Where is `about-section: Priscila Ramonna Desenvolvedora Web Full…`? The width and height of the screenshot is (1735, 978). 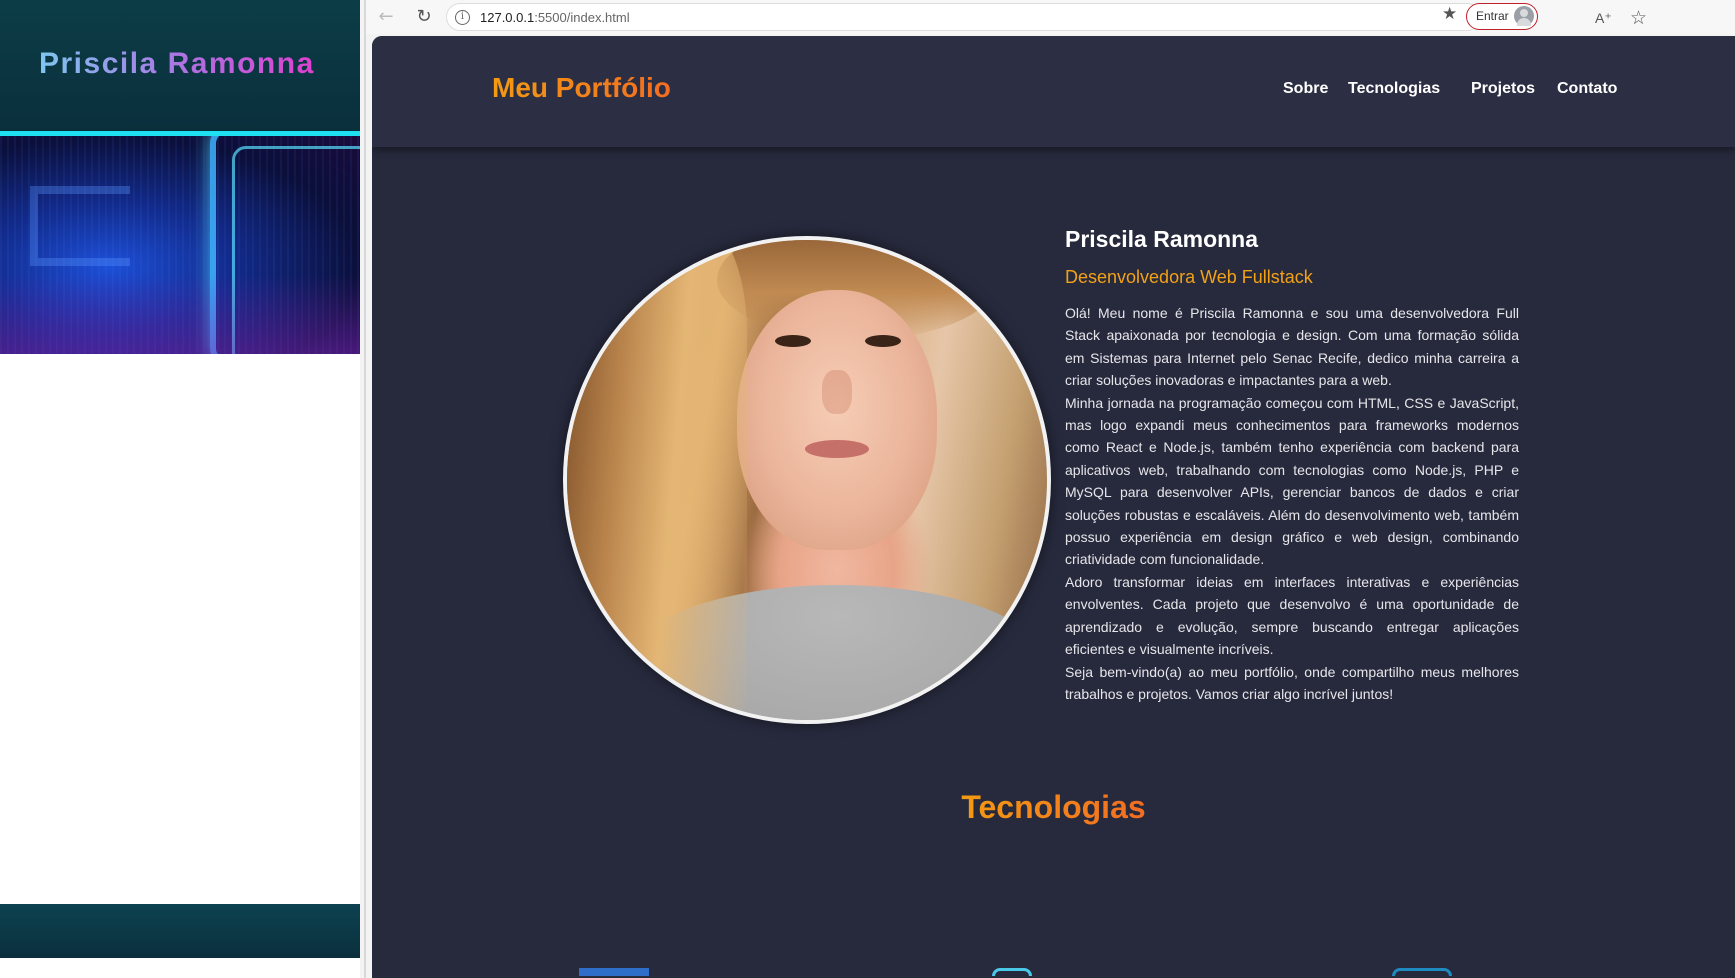 about-section: Priscila Ramonna Desenvolvedora Web Full… is located at coordinates (1292, 465).